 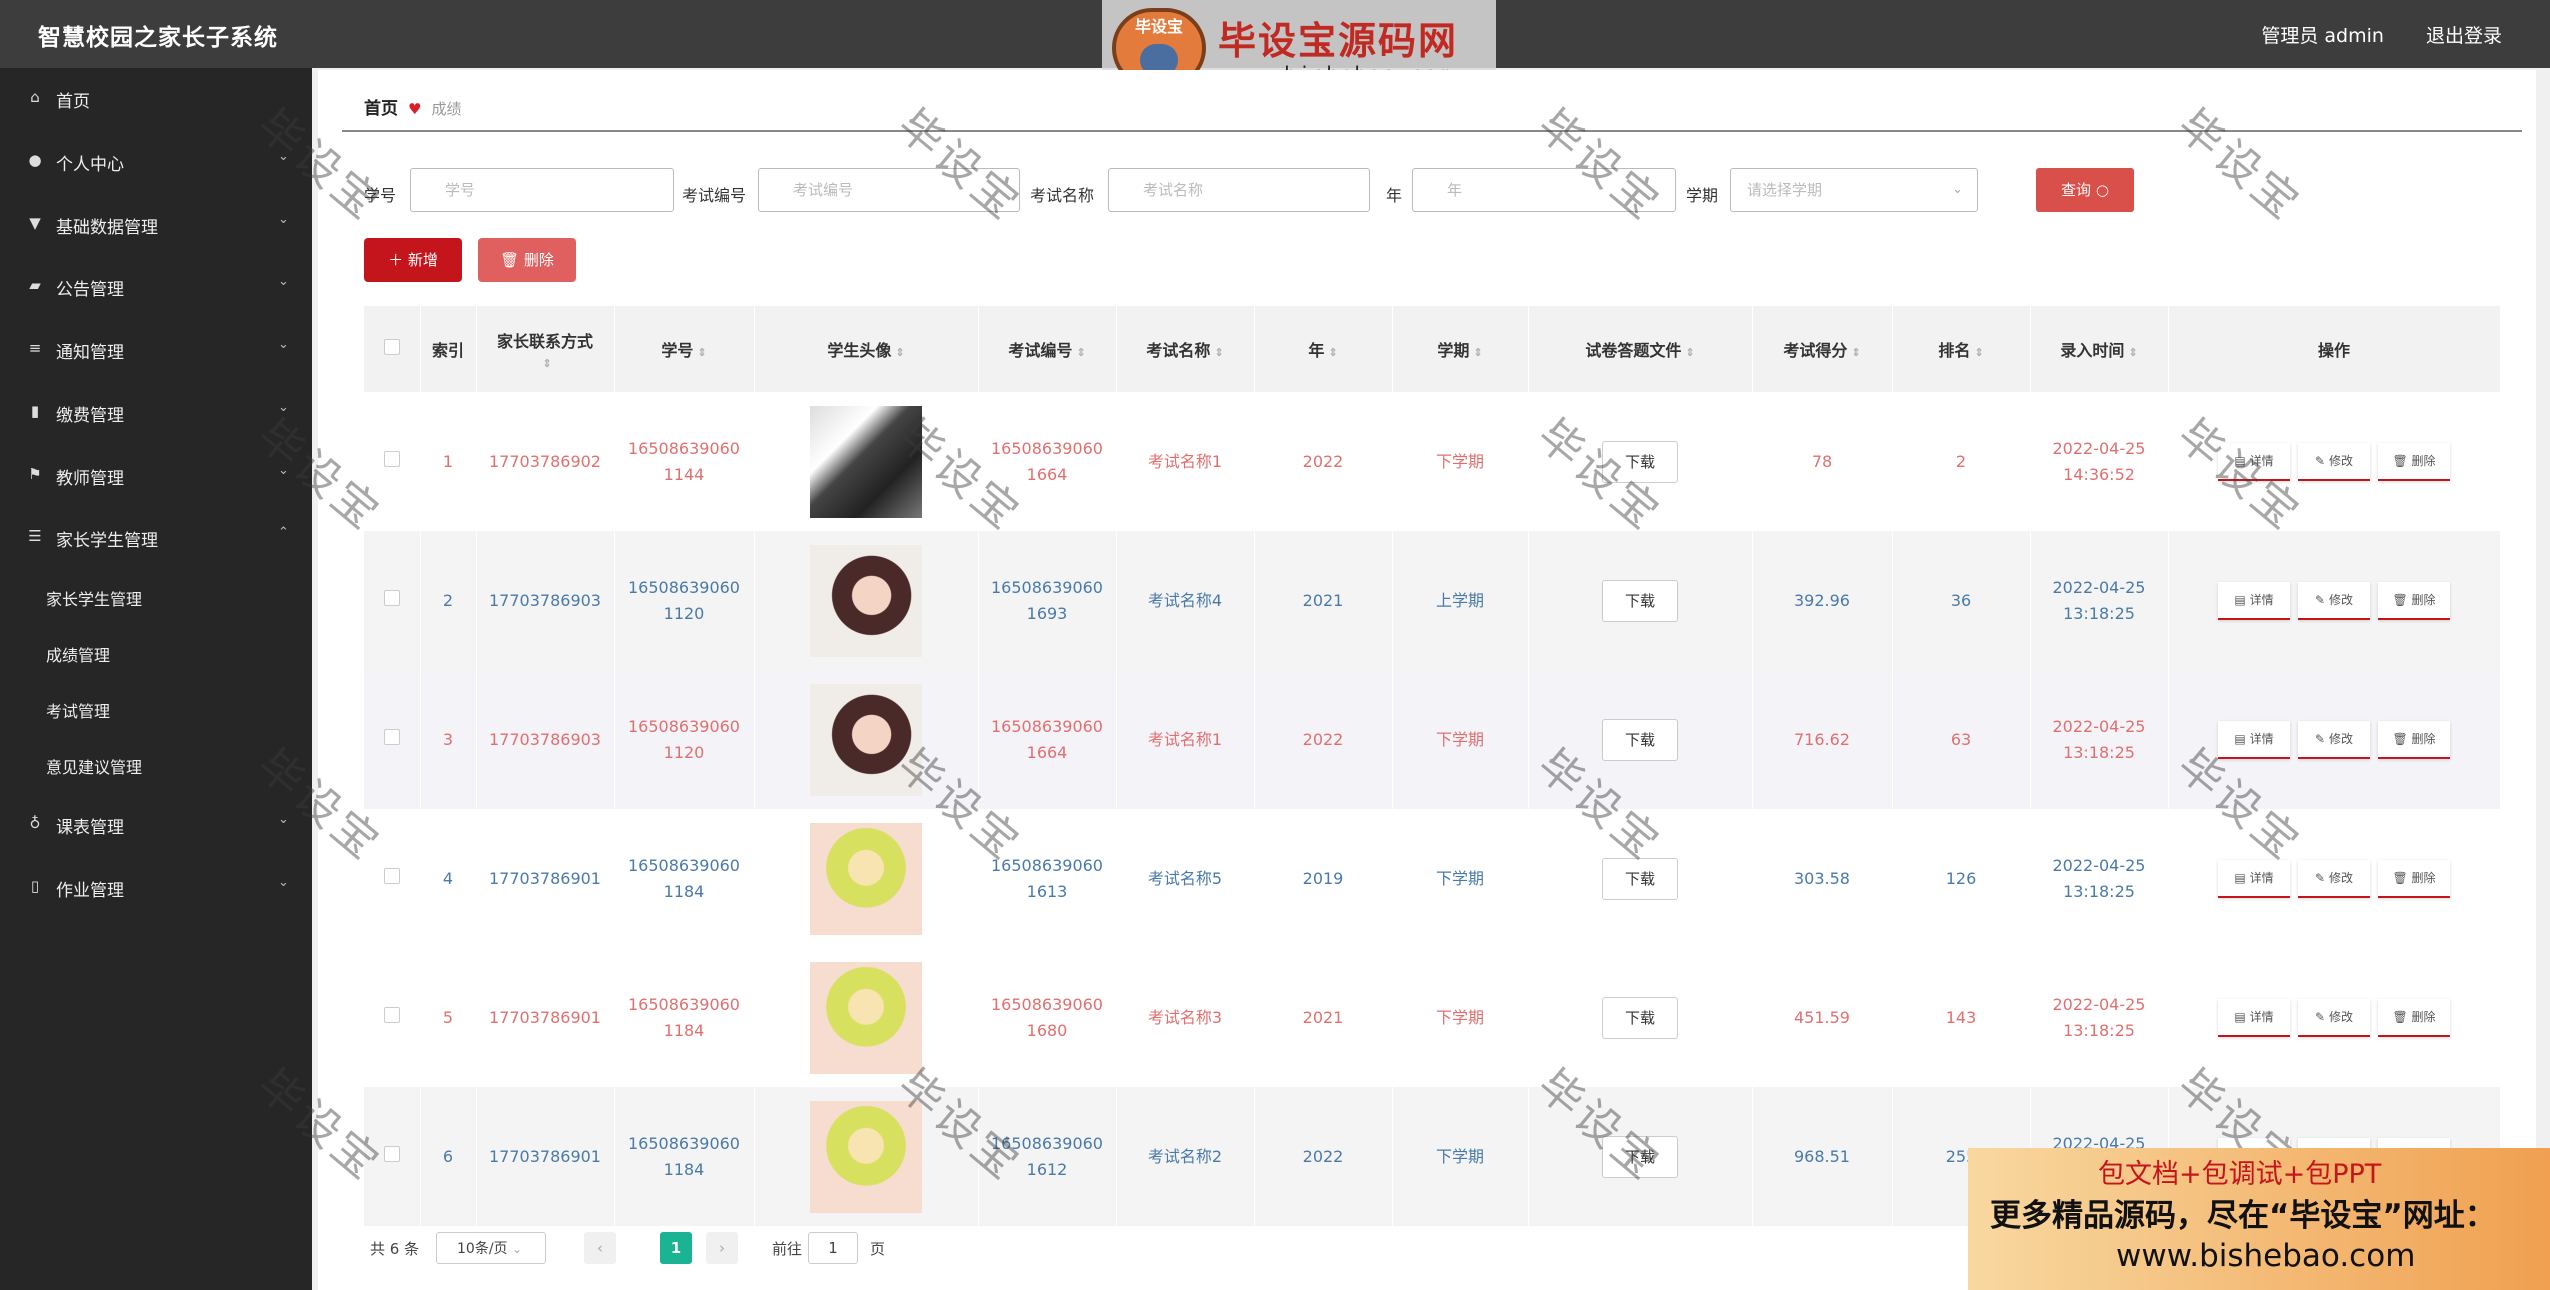 What do you see at coordinates (156, 98) in the screenshot?
I see `sidebar-item-1: ⌂ 首页` at bounding box center [156, 98].